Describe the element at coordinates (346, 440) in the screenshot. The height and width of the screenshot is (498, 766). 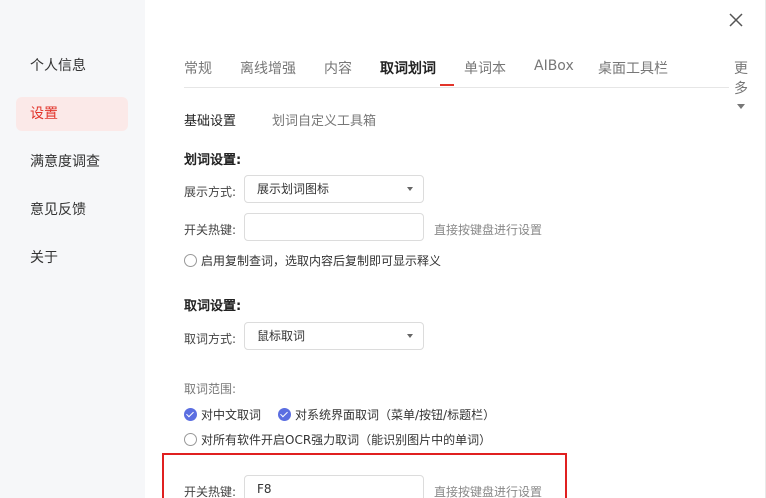
I see `range-option-ocr-label: 对所有软件开启OCR强力取词（能识别图片中的单词）` at that location.